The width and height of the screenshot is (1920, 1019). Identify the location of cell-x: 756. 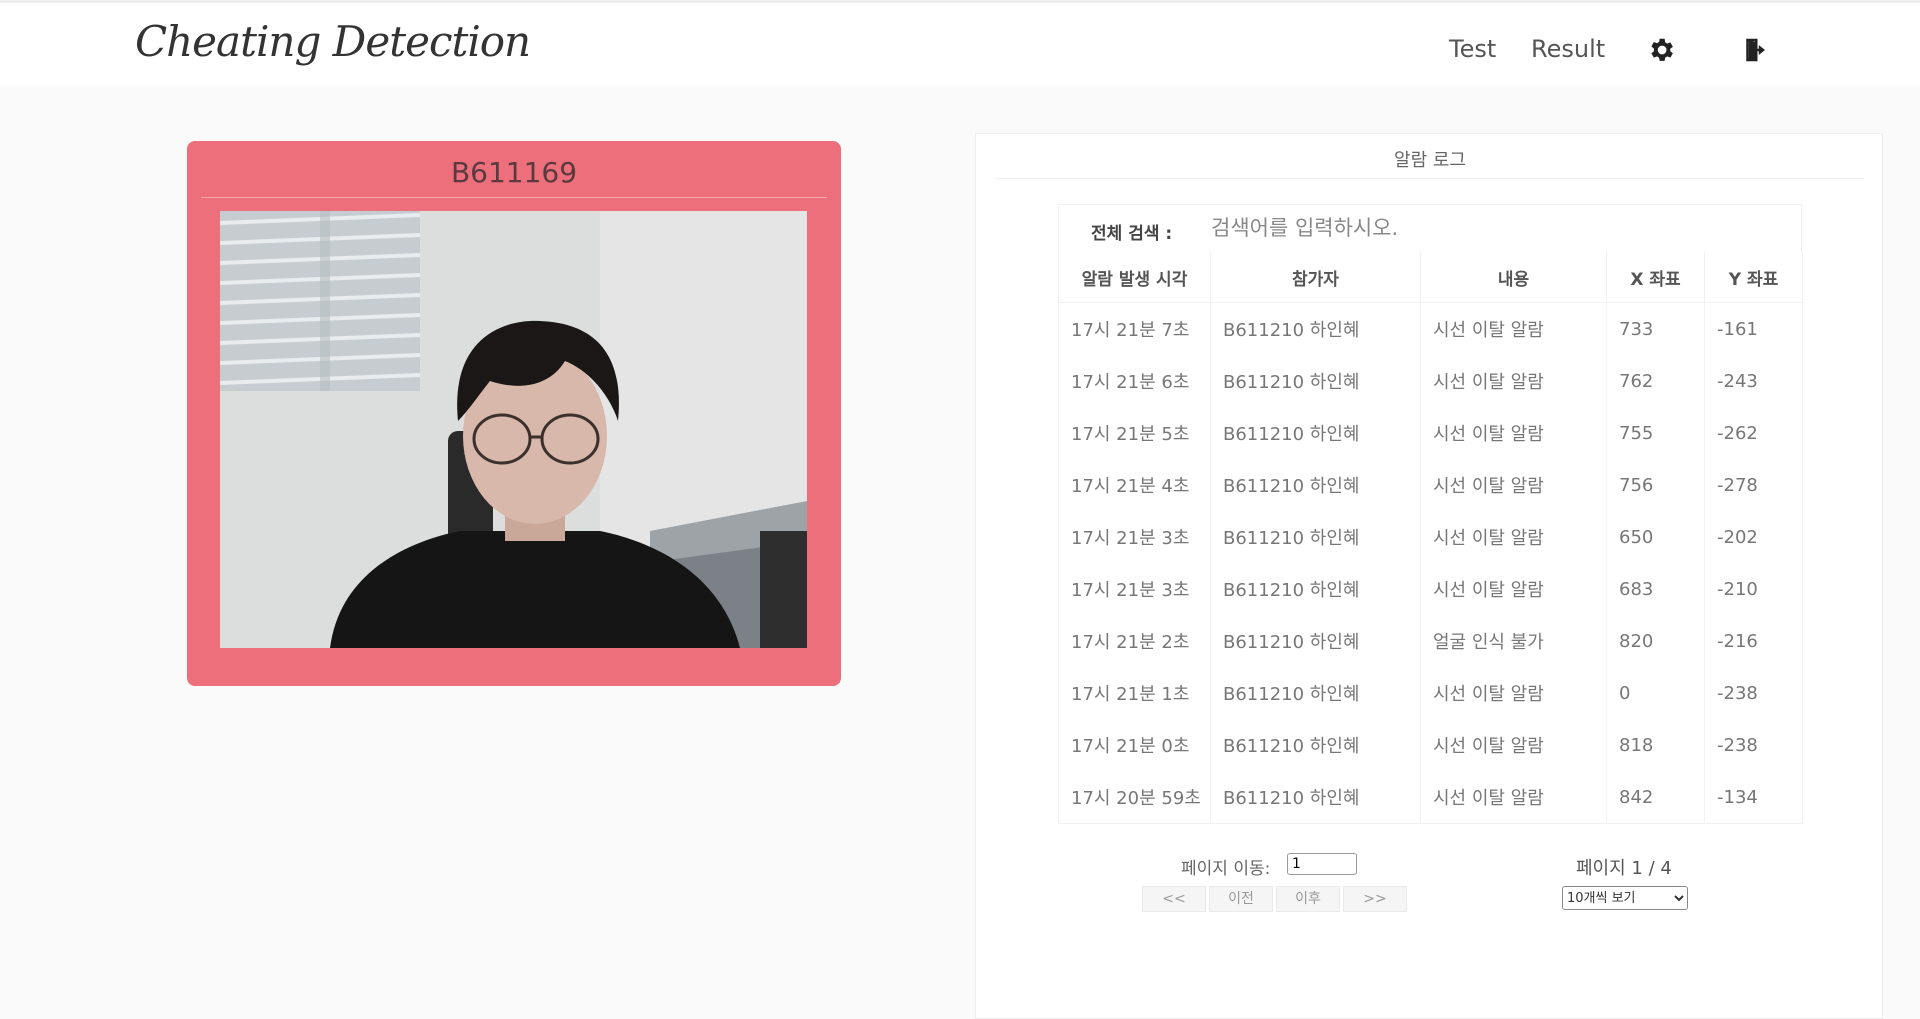
(1655, 485).